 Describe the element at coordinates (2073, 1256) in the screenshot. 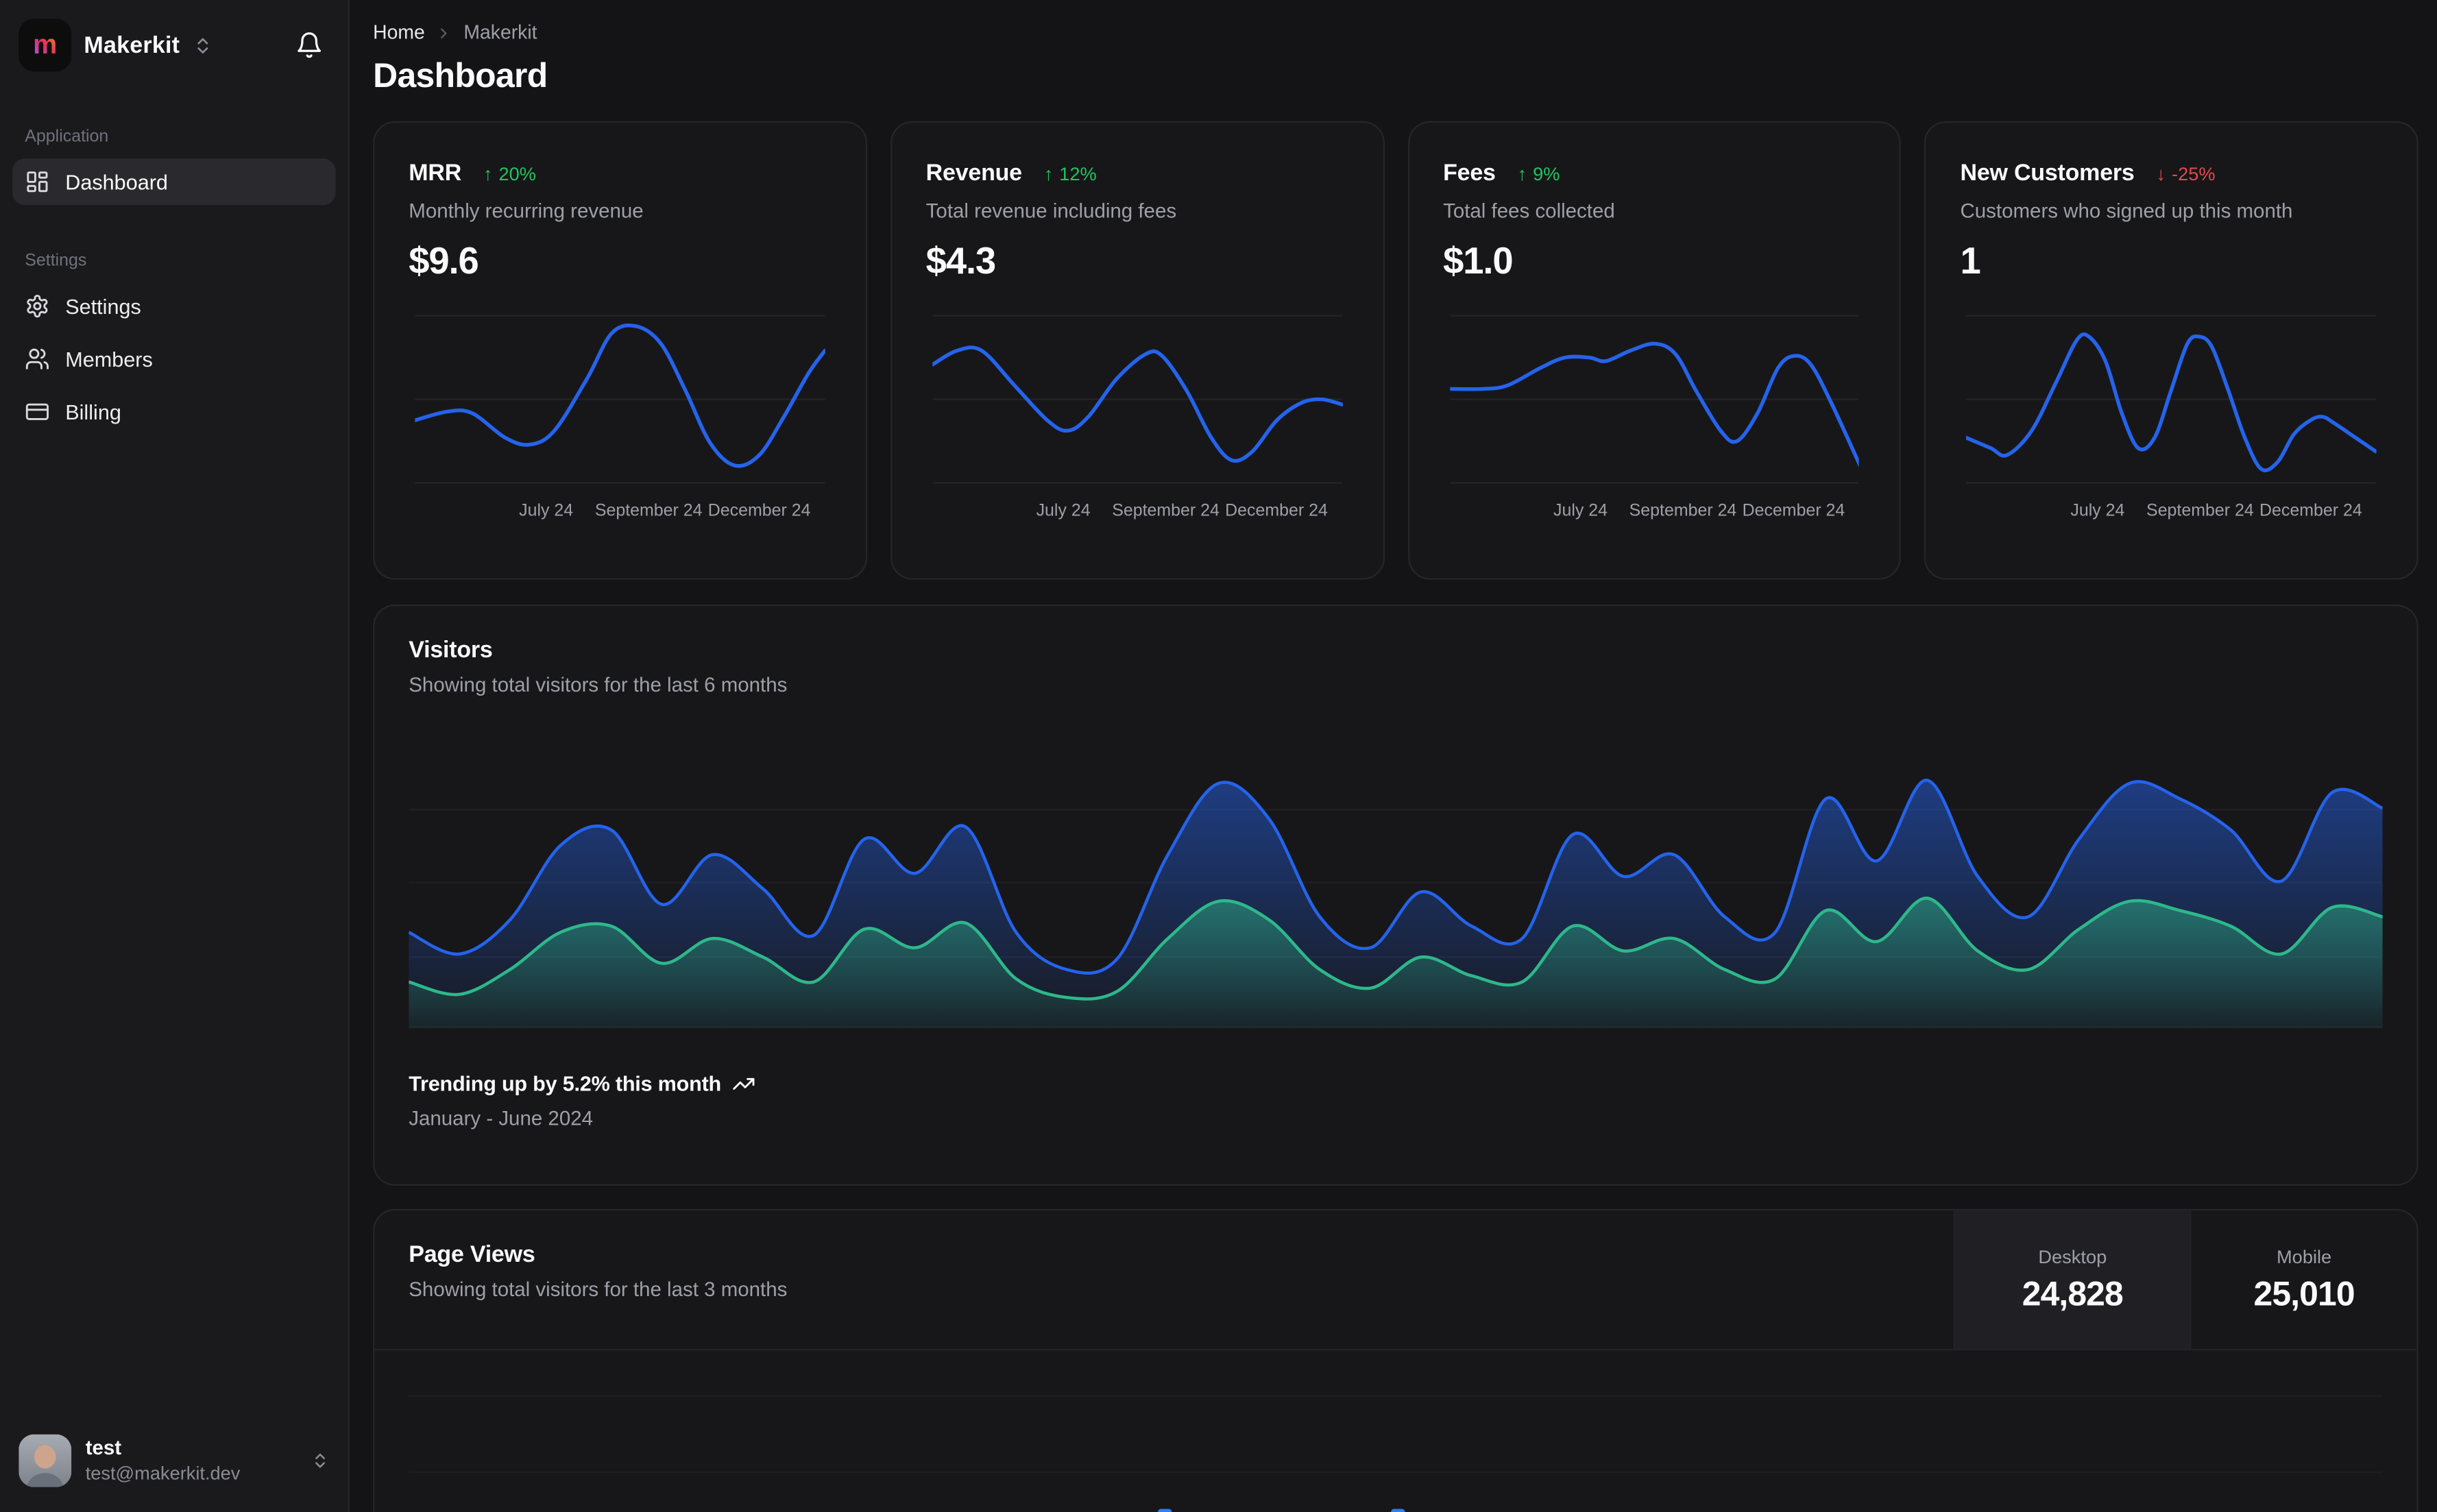

I see `tab-label: Desktop` at that location.